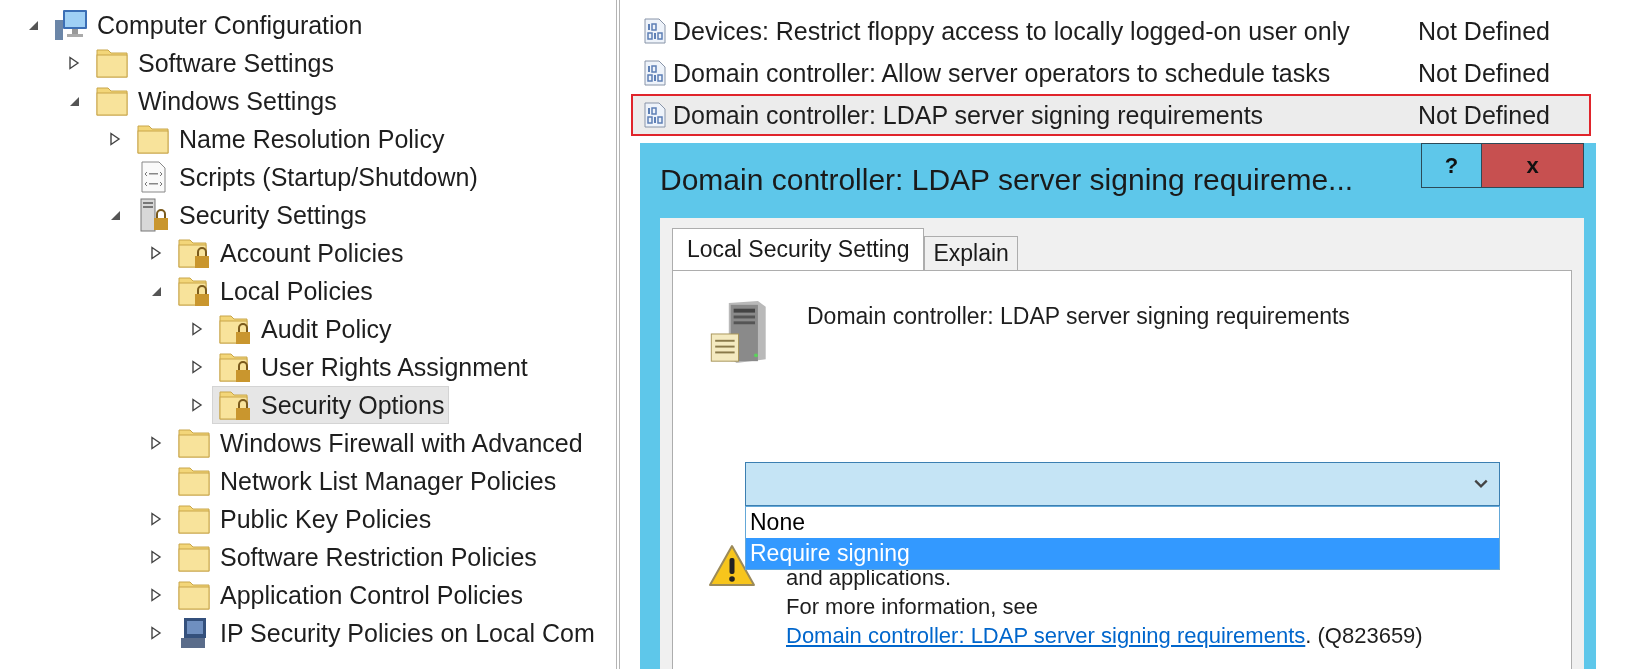  Describe the element at coordinates (379, 443) in the screenshot. I see `tree-item: Windows Firewall with Advanced` at that location.